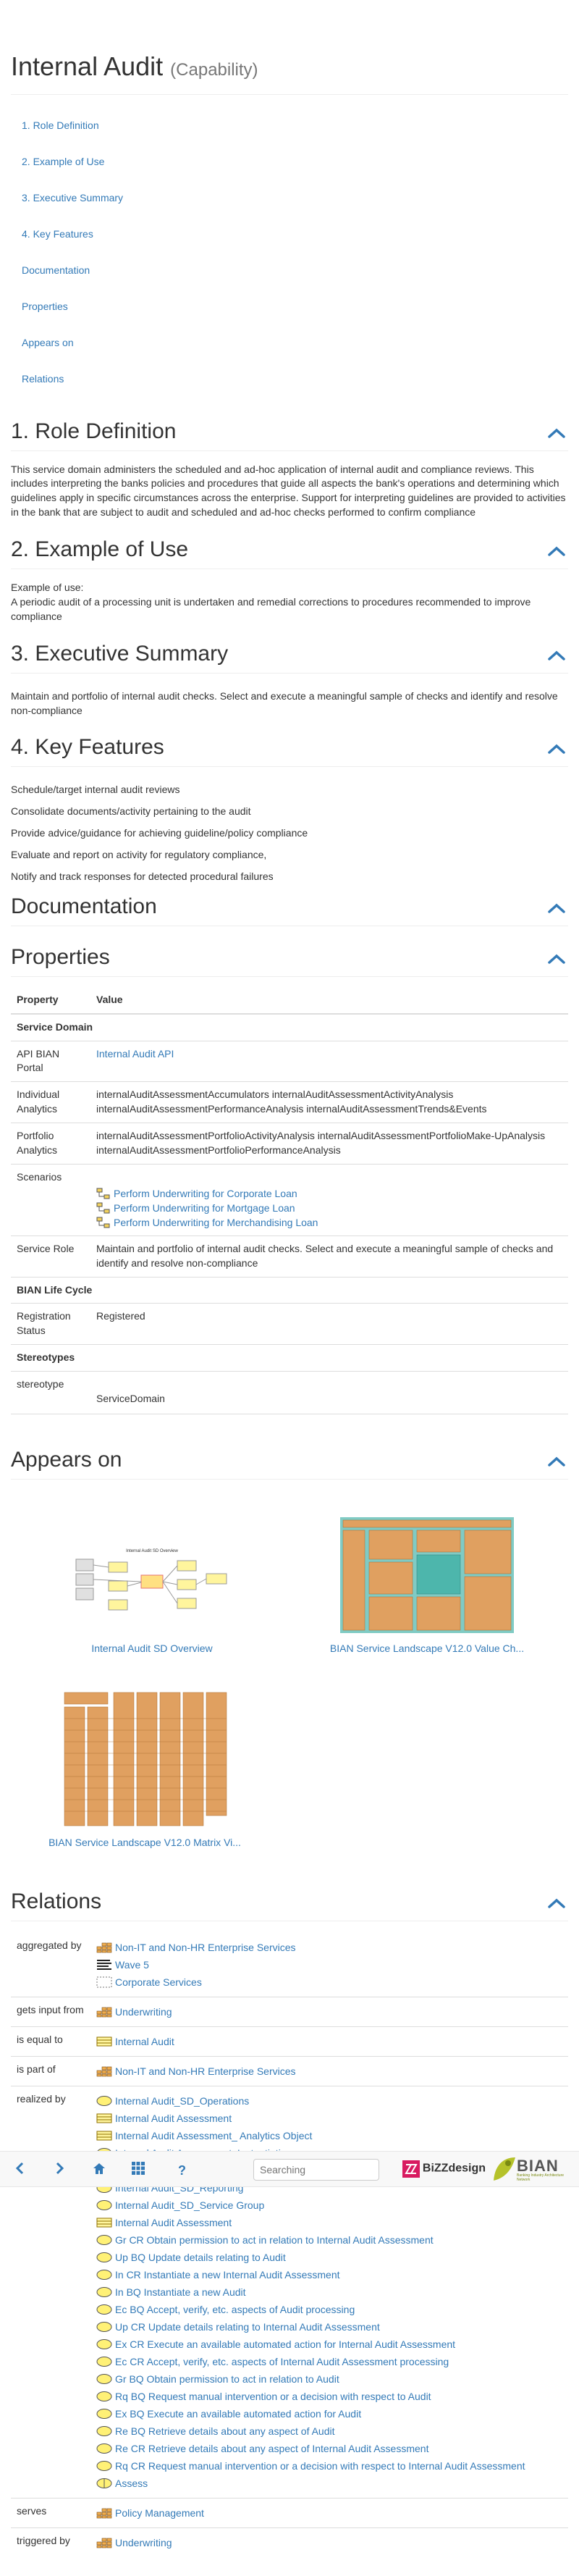  Describe the element at coordinates (56, 270) in the screenshot. I see `toc-link-documentation: Documentation` at that location.